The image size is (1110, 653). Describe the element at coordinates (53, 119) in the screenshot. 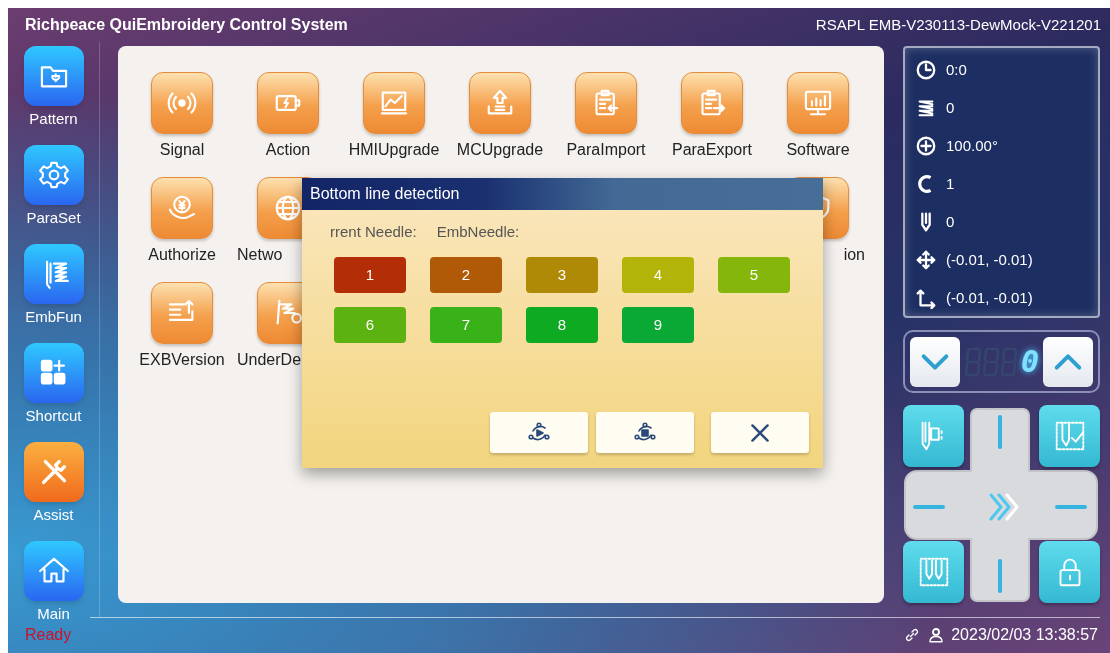

I see `nav-label: Pattern` at that location.